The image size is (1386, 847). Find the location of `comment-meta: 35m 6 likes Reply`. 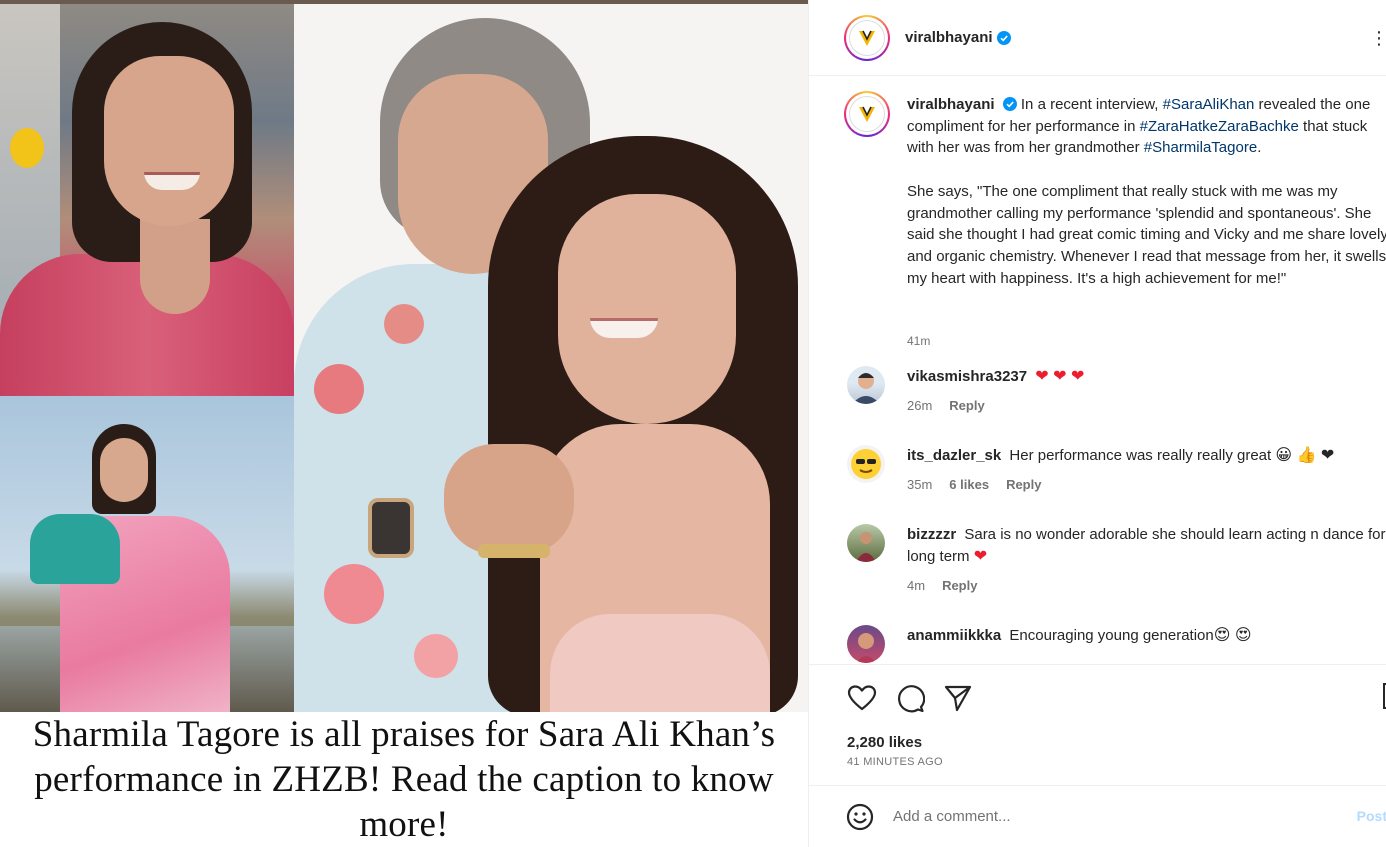

comment-meta: 35m 6 likes Reply is located at coordinates (974, 484).